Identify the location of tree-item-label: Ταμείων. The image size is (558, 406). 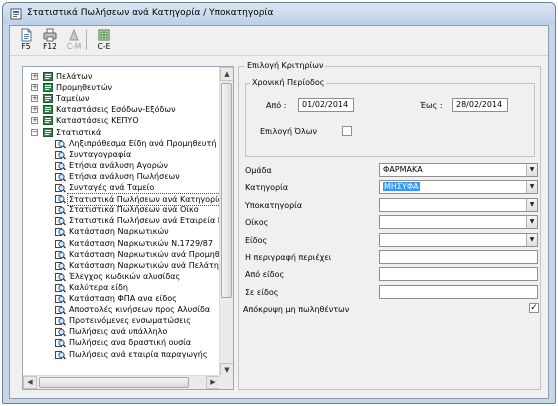
(73, 99).